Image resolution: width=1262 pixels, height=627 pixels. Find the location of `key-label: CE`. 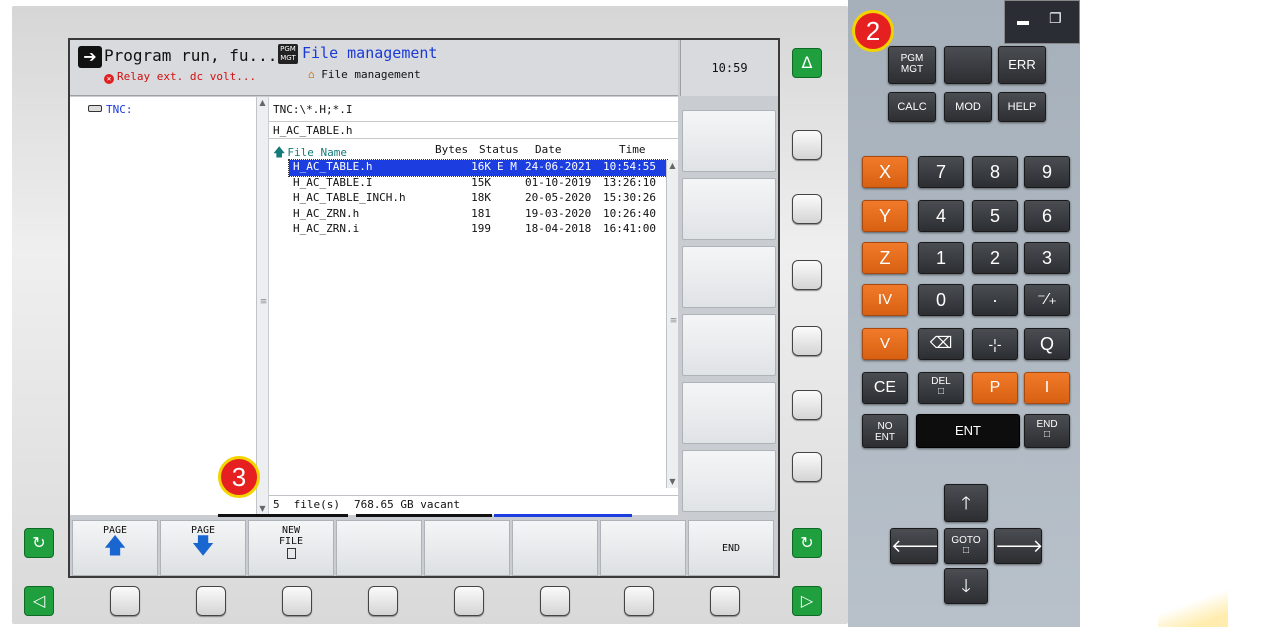

key-label: CE is located at coordinates (885, 387).